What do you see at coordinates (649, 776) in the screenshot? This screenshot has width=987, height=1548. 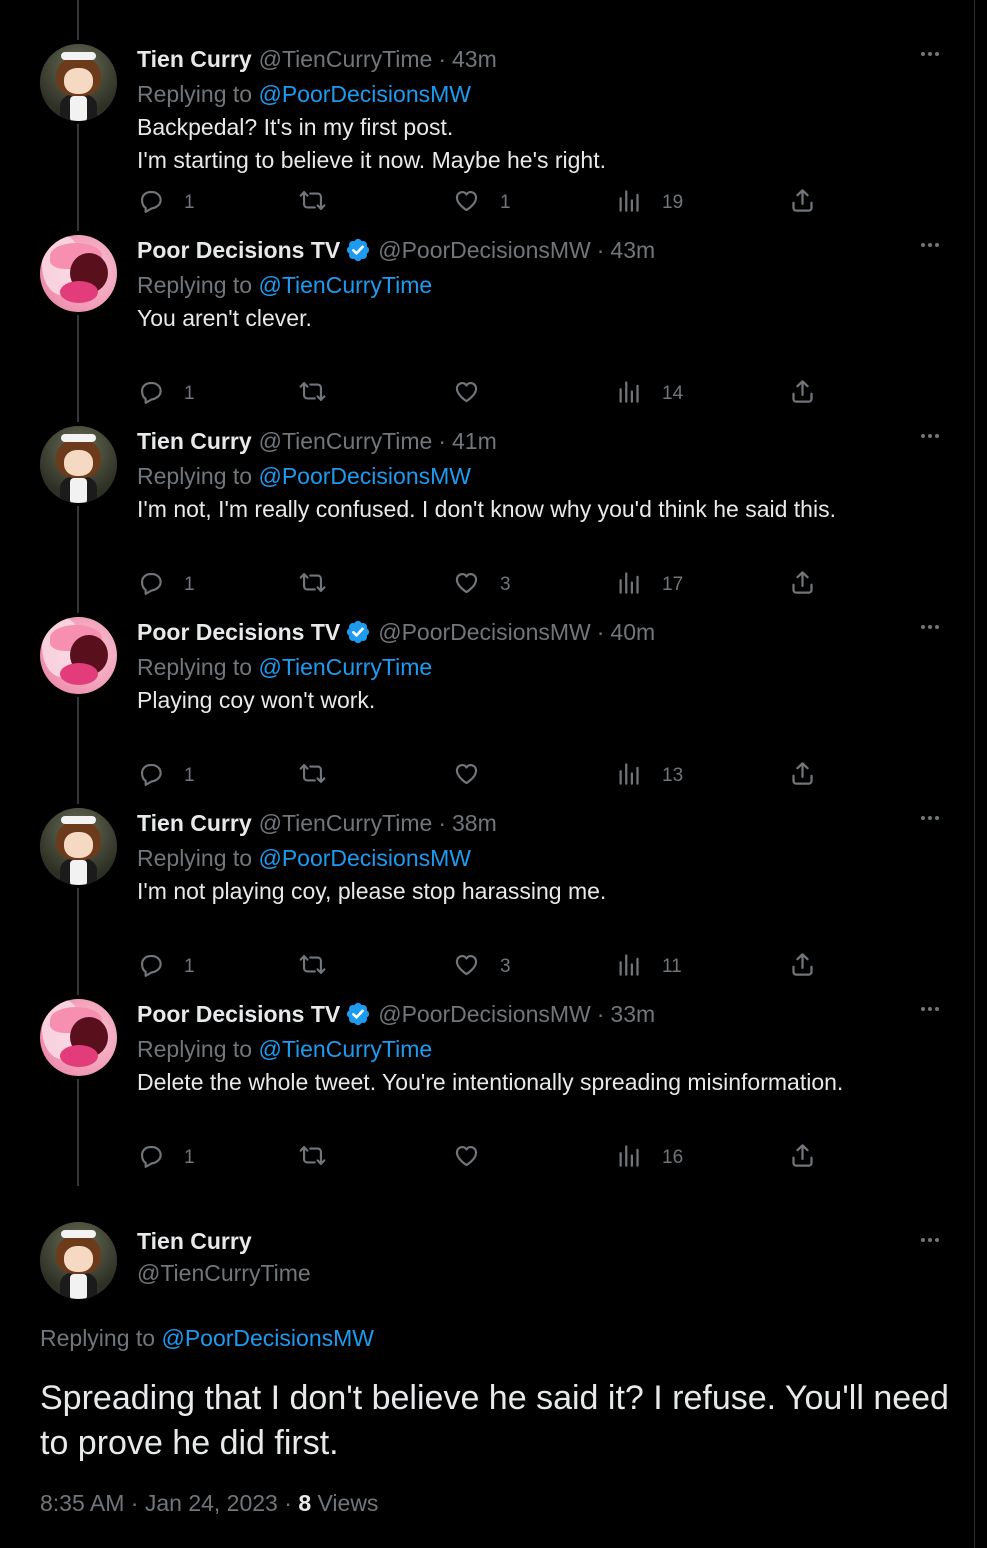 I see `views-button: 13` at bounding box center [649, 776].